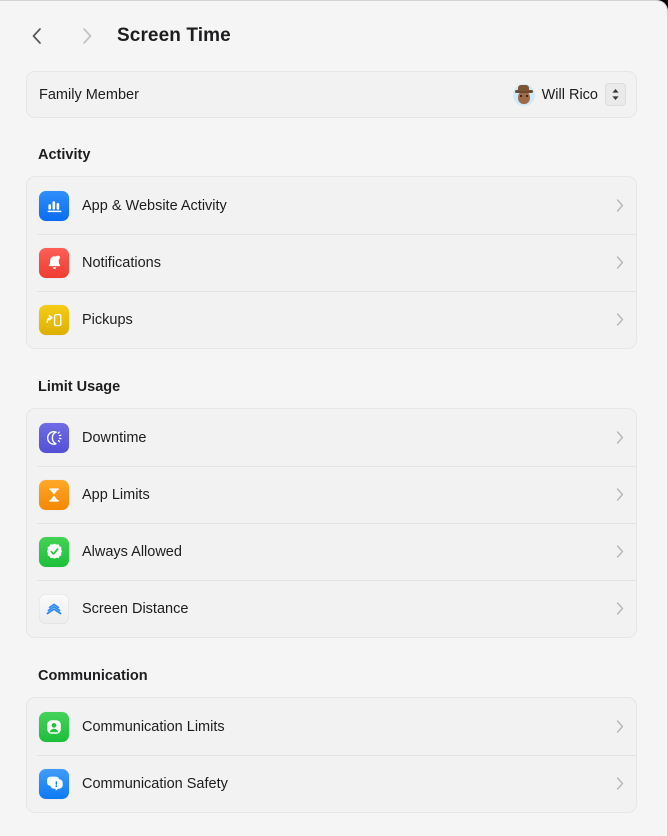  What do you see at coordinates (79, 387) in the screenshot?
I see `section-title-limit-usage: Limit Usage` at bounding box center [79, 387].